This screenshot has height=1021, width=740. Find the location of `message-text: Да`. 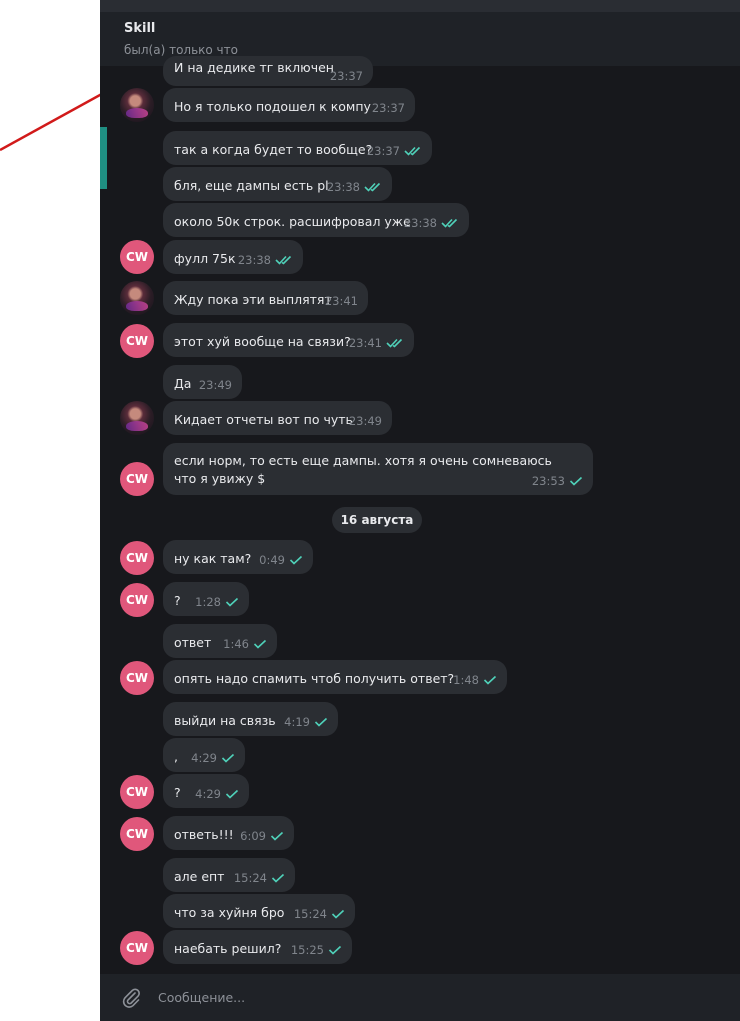

message-text: Да is located at coordinates (183, 383).